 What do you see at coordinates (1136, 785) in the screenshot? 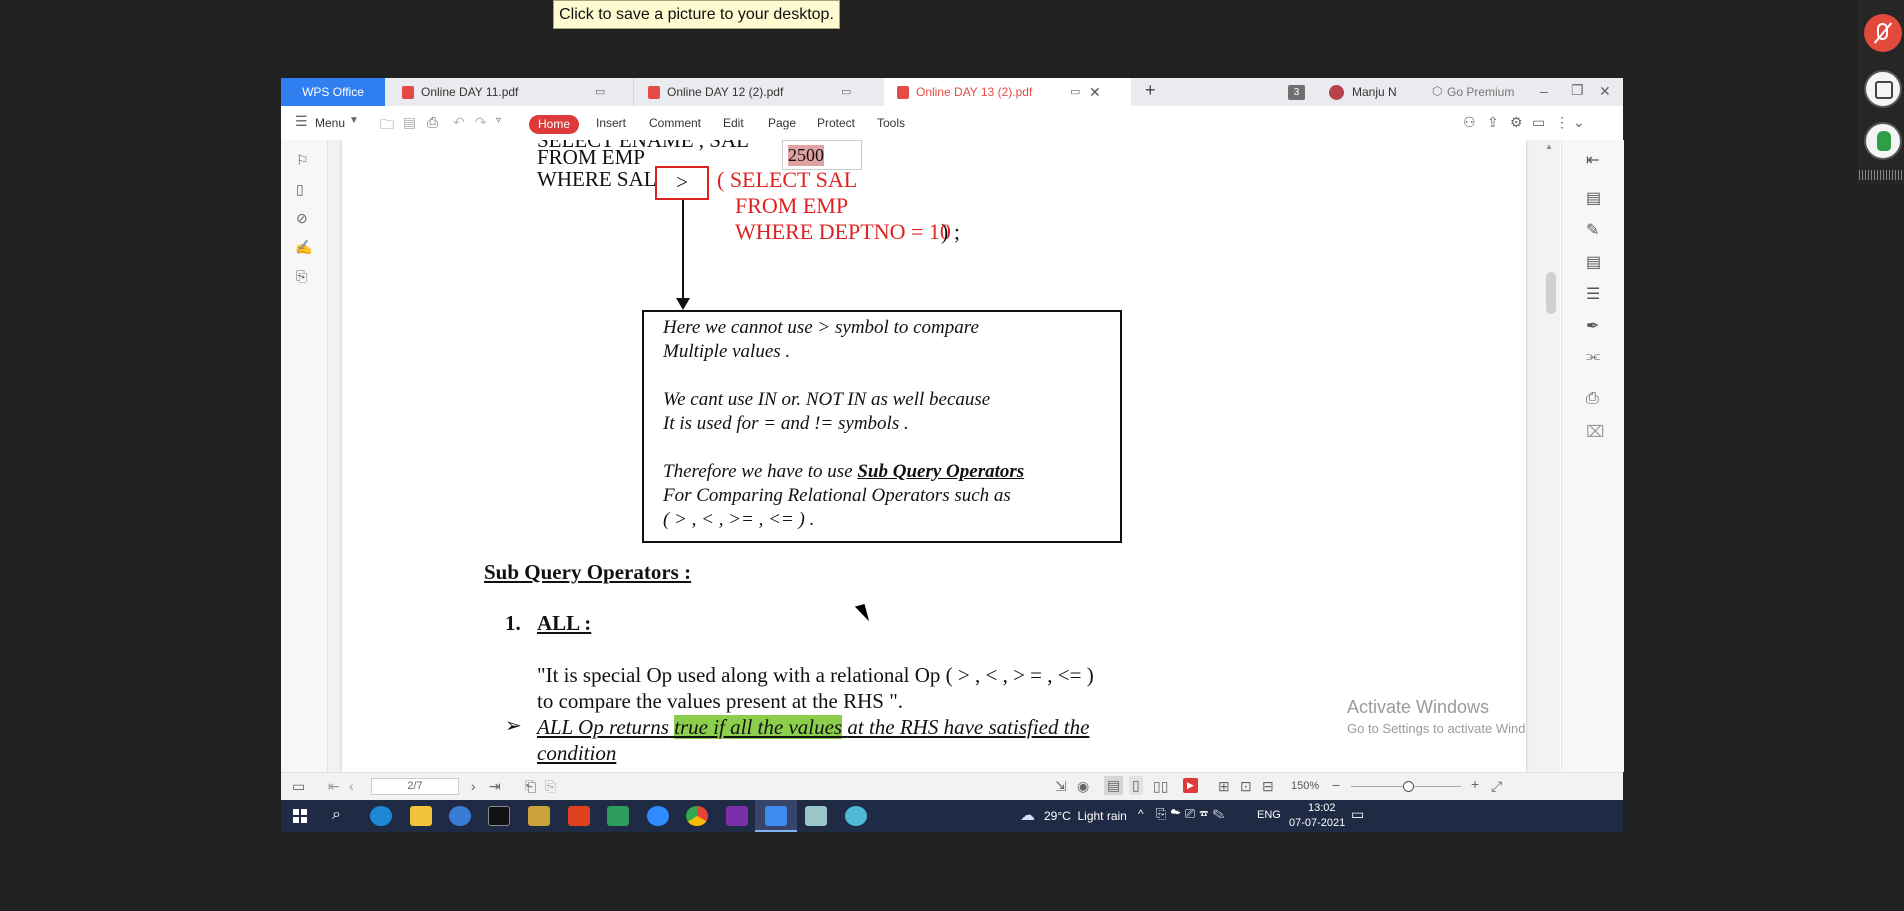
I see `continuous-icon: ▯` at bounding box center [1136, 785].